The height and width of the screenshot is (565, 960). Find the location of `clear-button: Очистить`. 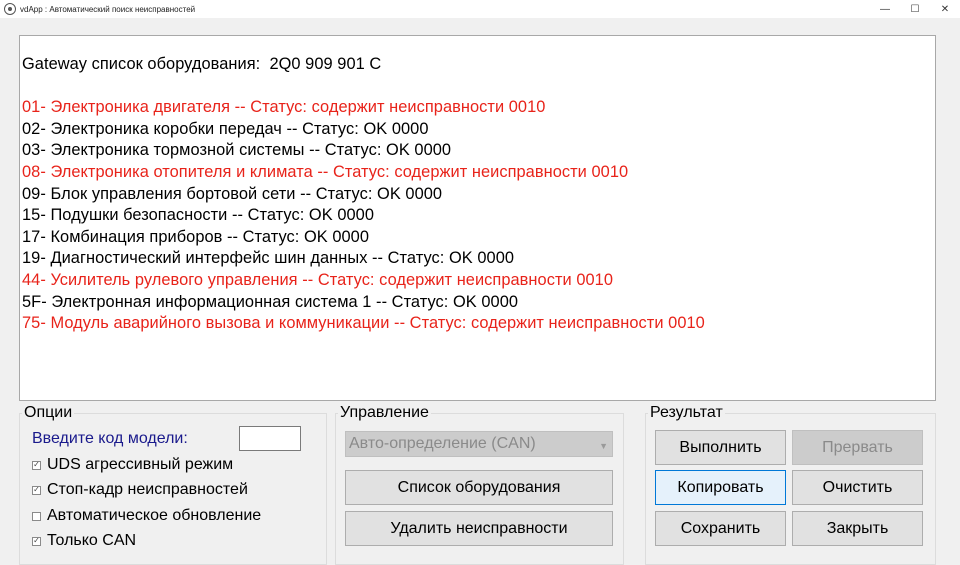

clear-button: Очистить is located at coordinates (857, 487).